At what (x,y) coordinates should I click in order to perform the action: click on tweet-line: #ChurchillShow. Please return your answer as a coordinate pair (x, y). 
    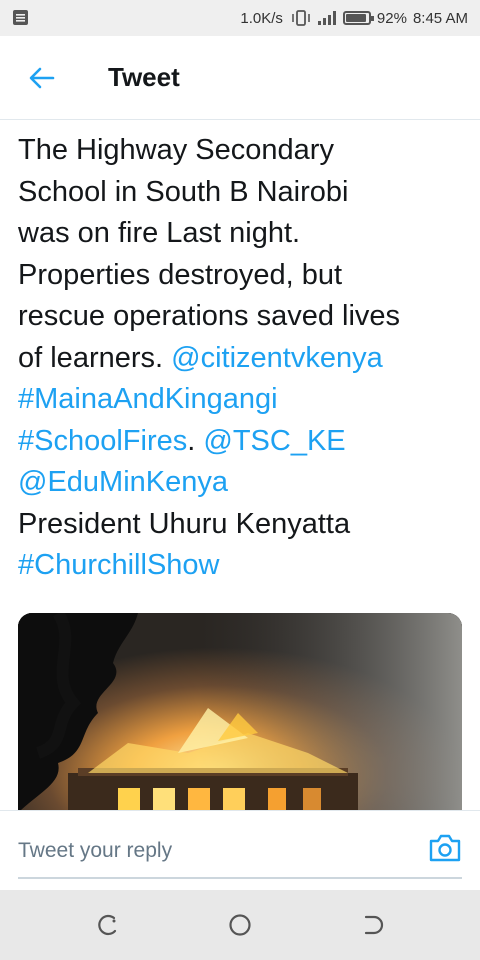
    Looking at the image, I should click on (243, 566).